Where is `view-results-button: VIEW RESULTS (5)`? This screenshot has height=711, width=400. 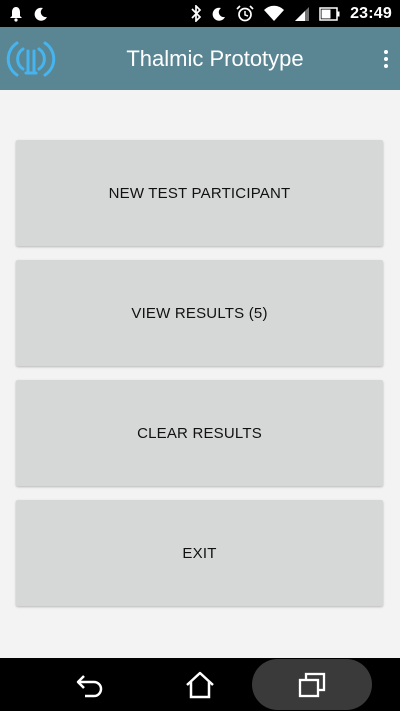
view-results-button: VIEW RESULTS (5) is located at coordinates (199, 313).